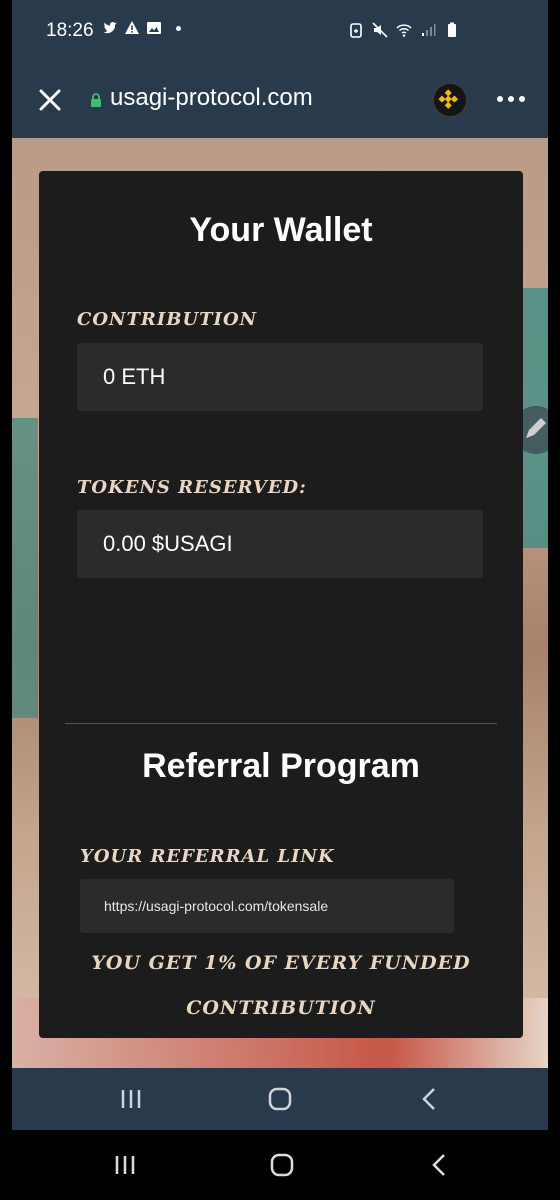 This screenshot has width=560, height=1200. Describe the element at coordinates (281, 1008) in the screenshot. I see `referral-note-line2: contribution` at that location.